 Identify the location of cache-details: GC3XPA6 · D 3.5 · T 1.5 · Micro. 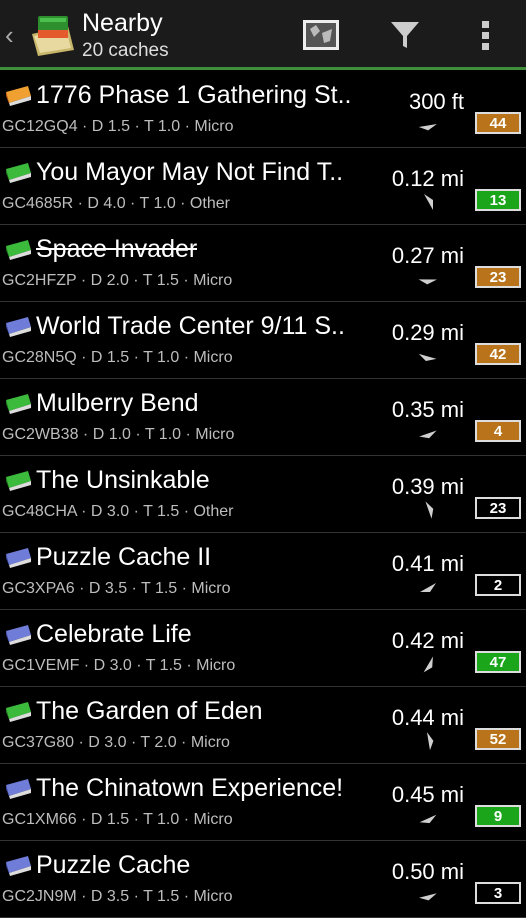
(116, 588).